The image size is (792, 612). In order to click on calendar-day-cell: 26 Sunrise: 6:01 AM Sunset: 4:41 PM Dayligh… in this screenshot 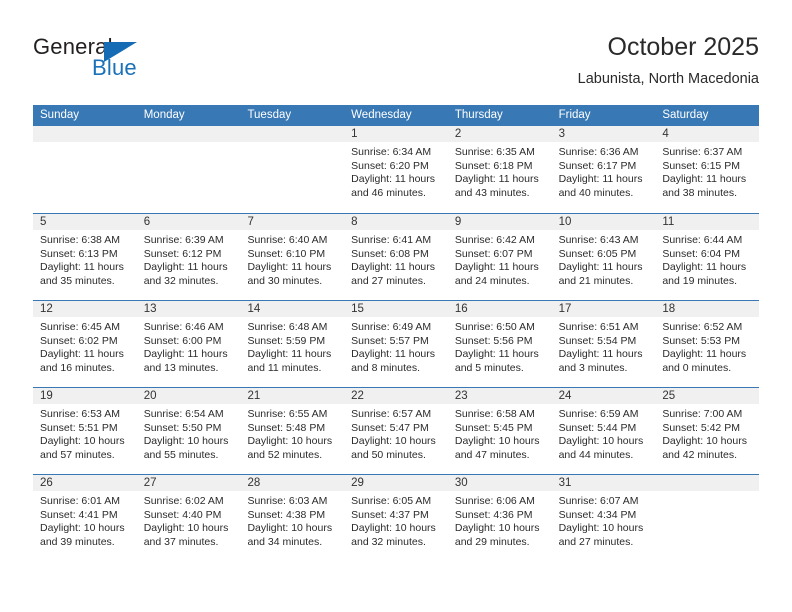, I will do `click(85, 518)`.